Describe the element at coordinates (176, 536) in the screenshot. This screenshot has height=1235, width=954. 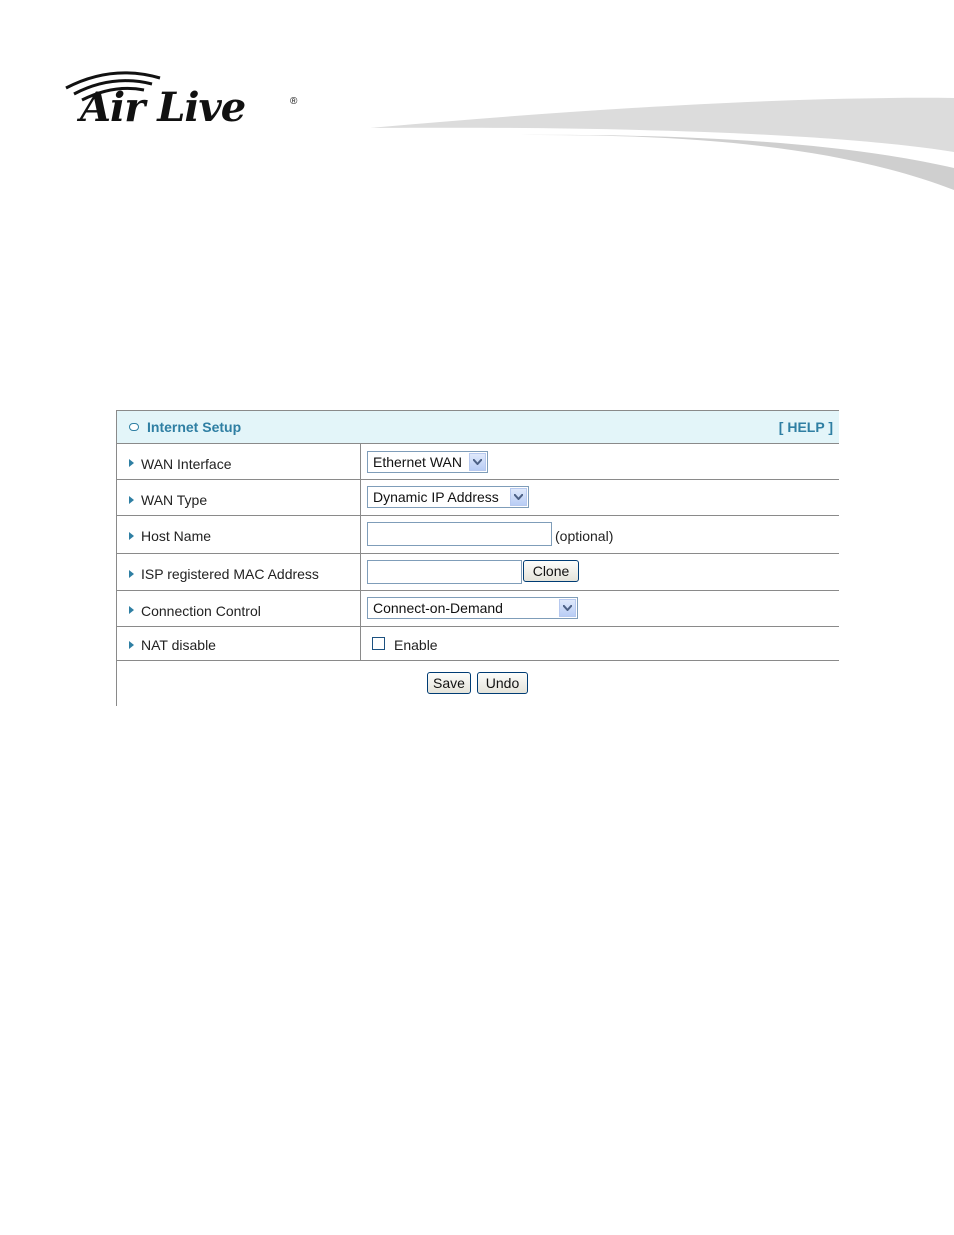
I see `host-name-label: Host Name` at that location.